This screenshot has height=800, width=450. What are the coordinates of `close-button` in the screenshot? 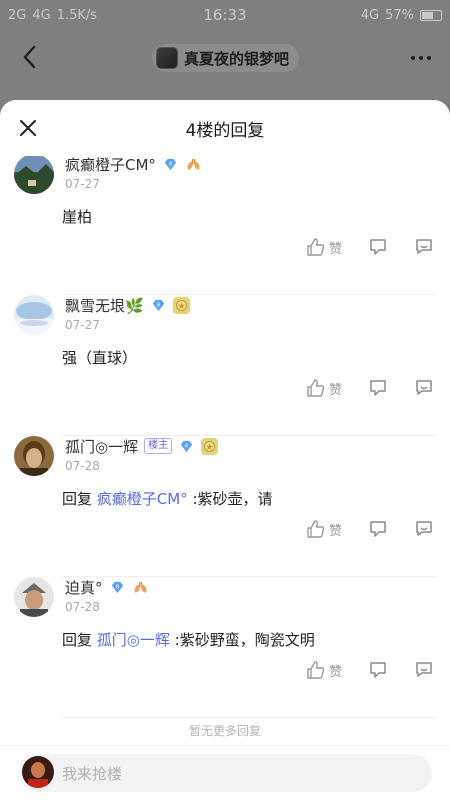 It's located at (28, 128).